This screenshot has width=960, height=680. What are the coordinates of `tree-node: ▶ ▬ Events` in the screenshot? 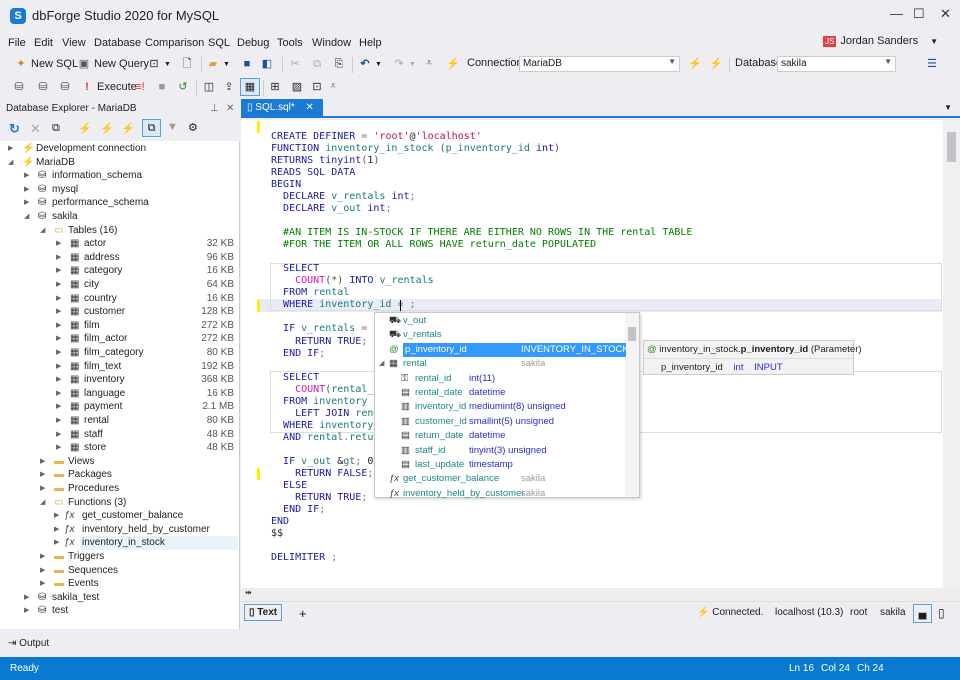 It's located at (119, 584).